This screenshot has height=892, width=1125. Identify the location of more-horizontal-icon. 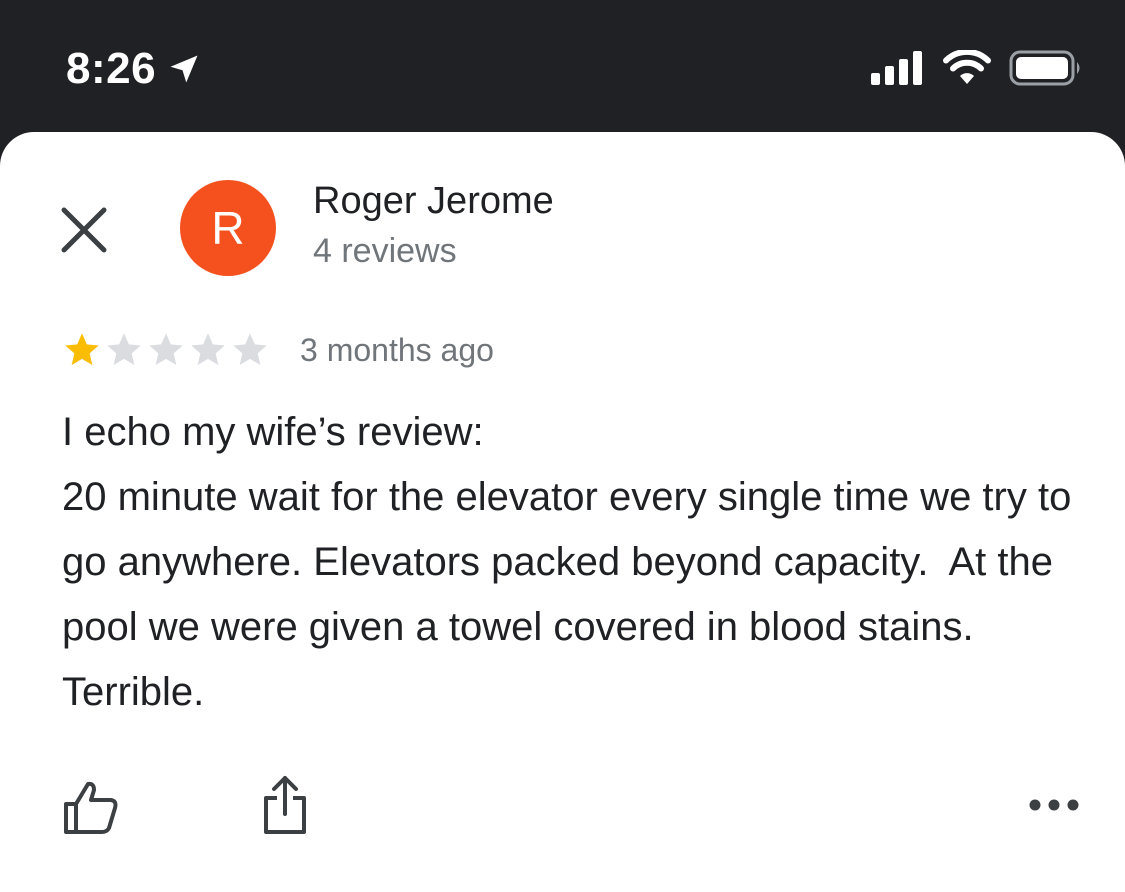
(1054, 805).